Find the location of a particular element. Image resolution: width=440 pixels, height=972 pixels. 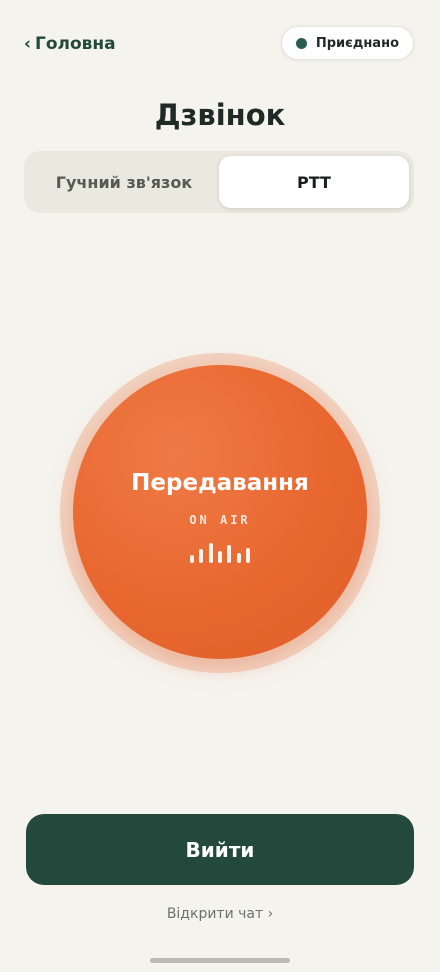

chevron-left-icon: ‹ is located at coordinates (28, 44).